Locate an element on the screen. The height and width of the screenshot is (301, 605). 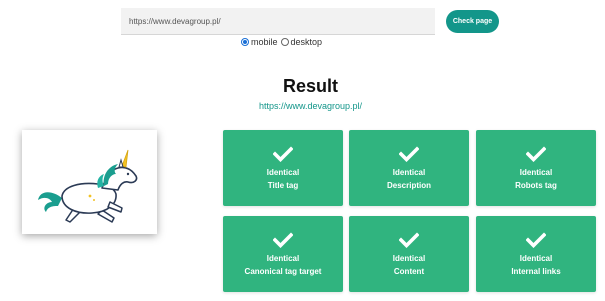
tile-robots-tag: Identical Robots tag is located at coordinates (536, 168).